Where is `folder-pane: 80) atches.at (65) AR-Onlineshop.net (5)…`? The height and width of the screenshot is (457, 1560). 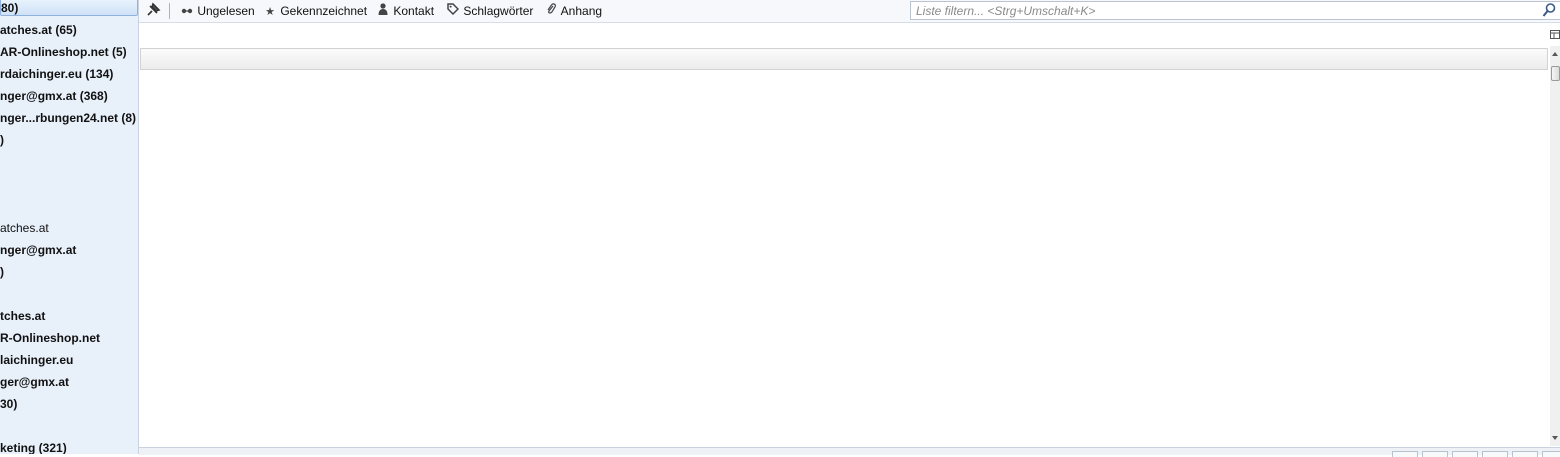 folder-pane: 80) atches.at (65) AR-Onlineshop.net (5)… is located at coordinates (69, 227).